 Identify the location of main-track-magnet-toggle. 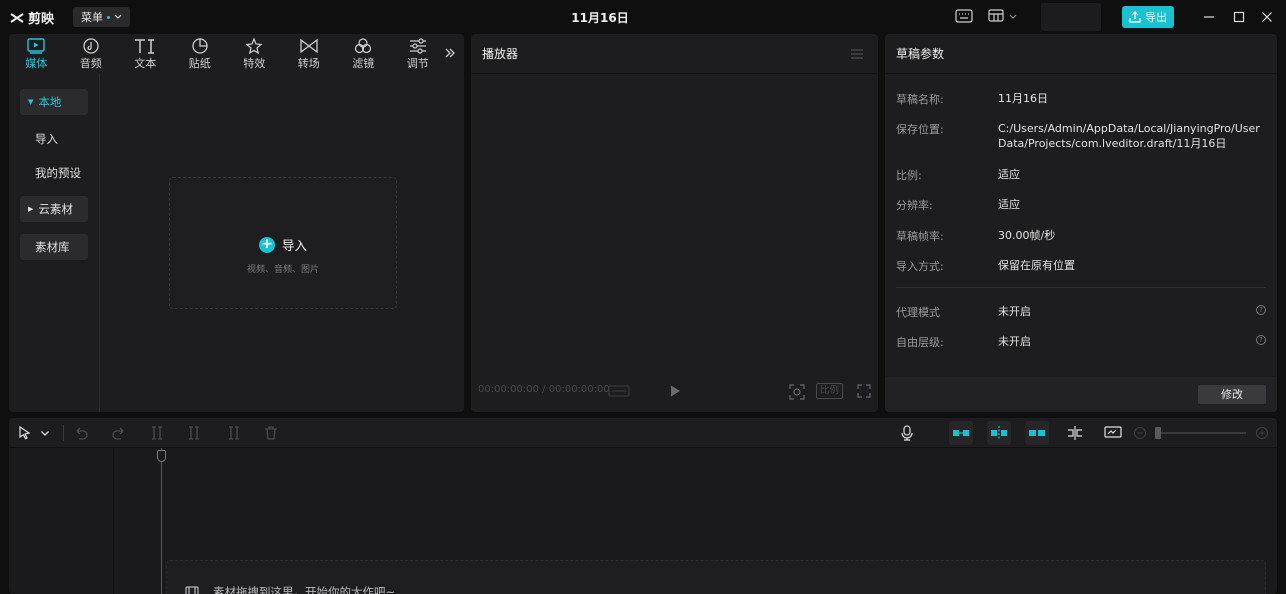
(961, 433).